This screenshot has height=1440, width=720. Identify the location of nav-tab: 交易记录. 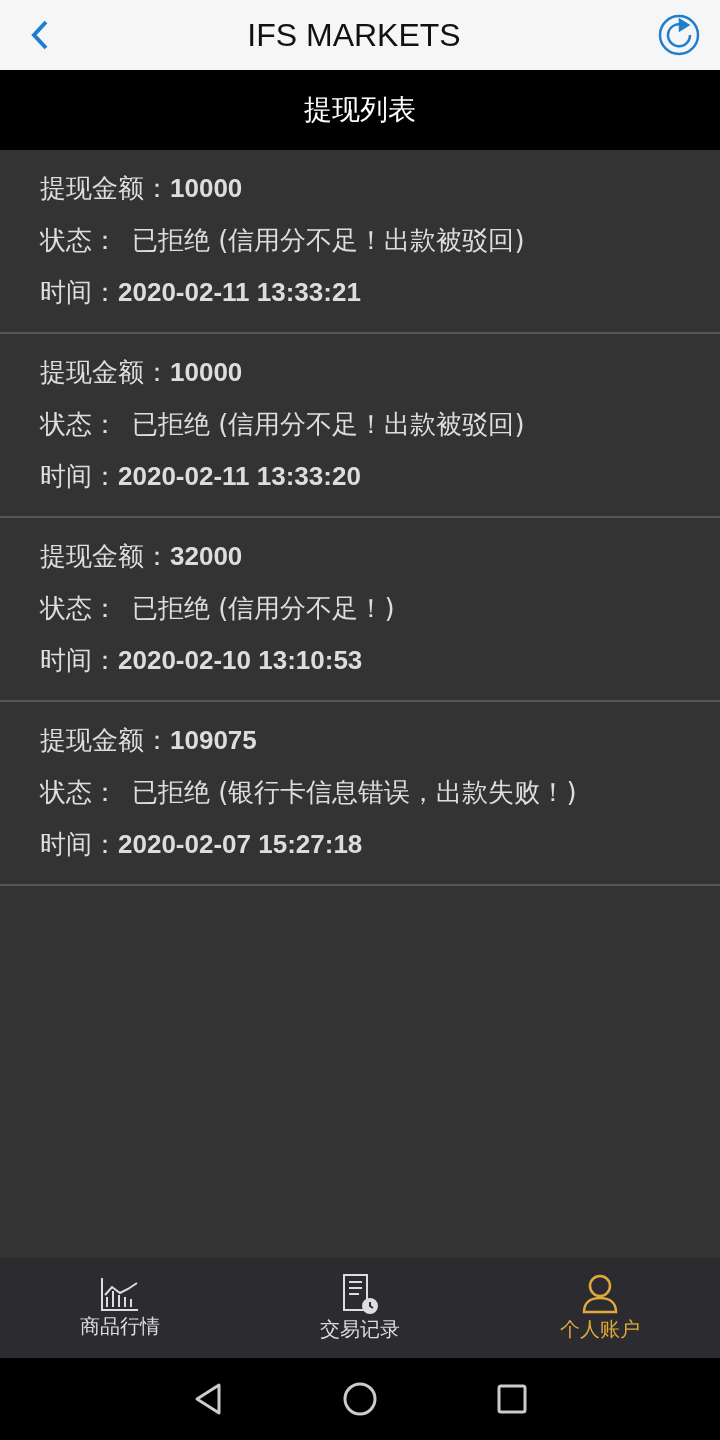
(360, 1308).